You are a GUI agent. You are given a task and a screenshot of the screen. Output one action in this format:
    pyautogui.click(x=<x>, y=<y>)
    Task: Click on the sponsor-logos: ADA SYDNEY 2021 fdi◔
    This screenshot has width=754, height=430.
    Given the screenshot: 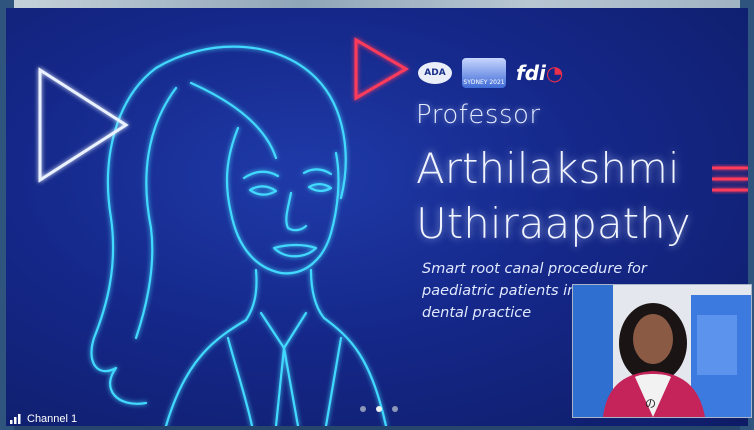 What is the action you would take?
    pyautogui.click(x=490, y=73)
    